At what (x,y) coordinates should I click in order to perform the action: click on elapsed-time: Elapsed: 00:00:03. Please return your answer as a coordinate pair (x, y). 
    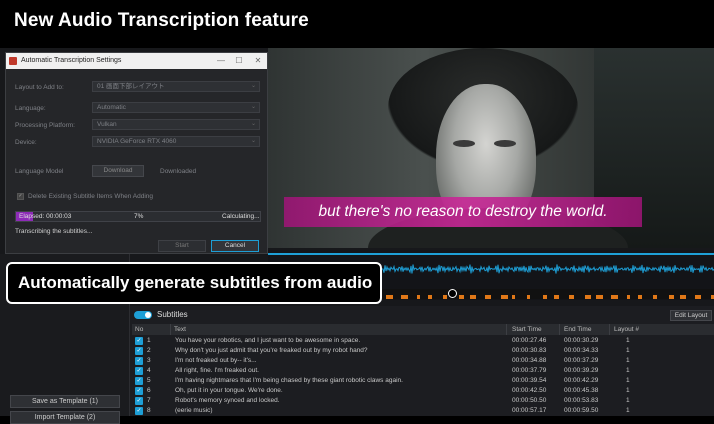
    Looking at the image, I should click on (45, 216).